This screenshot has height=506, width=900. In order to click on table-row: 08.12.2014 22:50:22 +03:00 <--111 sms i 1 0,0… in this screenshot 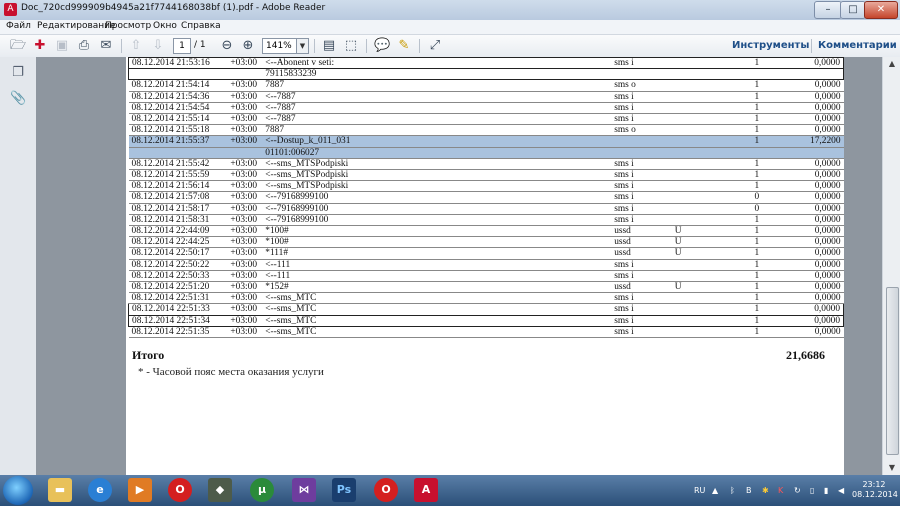, I will do `click(486, 265)`.